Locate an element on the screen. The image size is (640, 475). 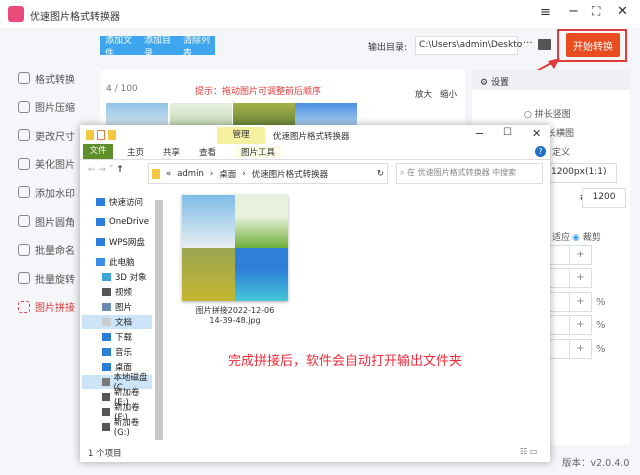
file-name: 图片拼接2022-12-06 14-39-48.jpg is located at coordinates (235, 315).